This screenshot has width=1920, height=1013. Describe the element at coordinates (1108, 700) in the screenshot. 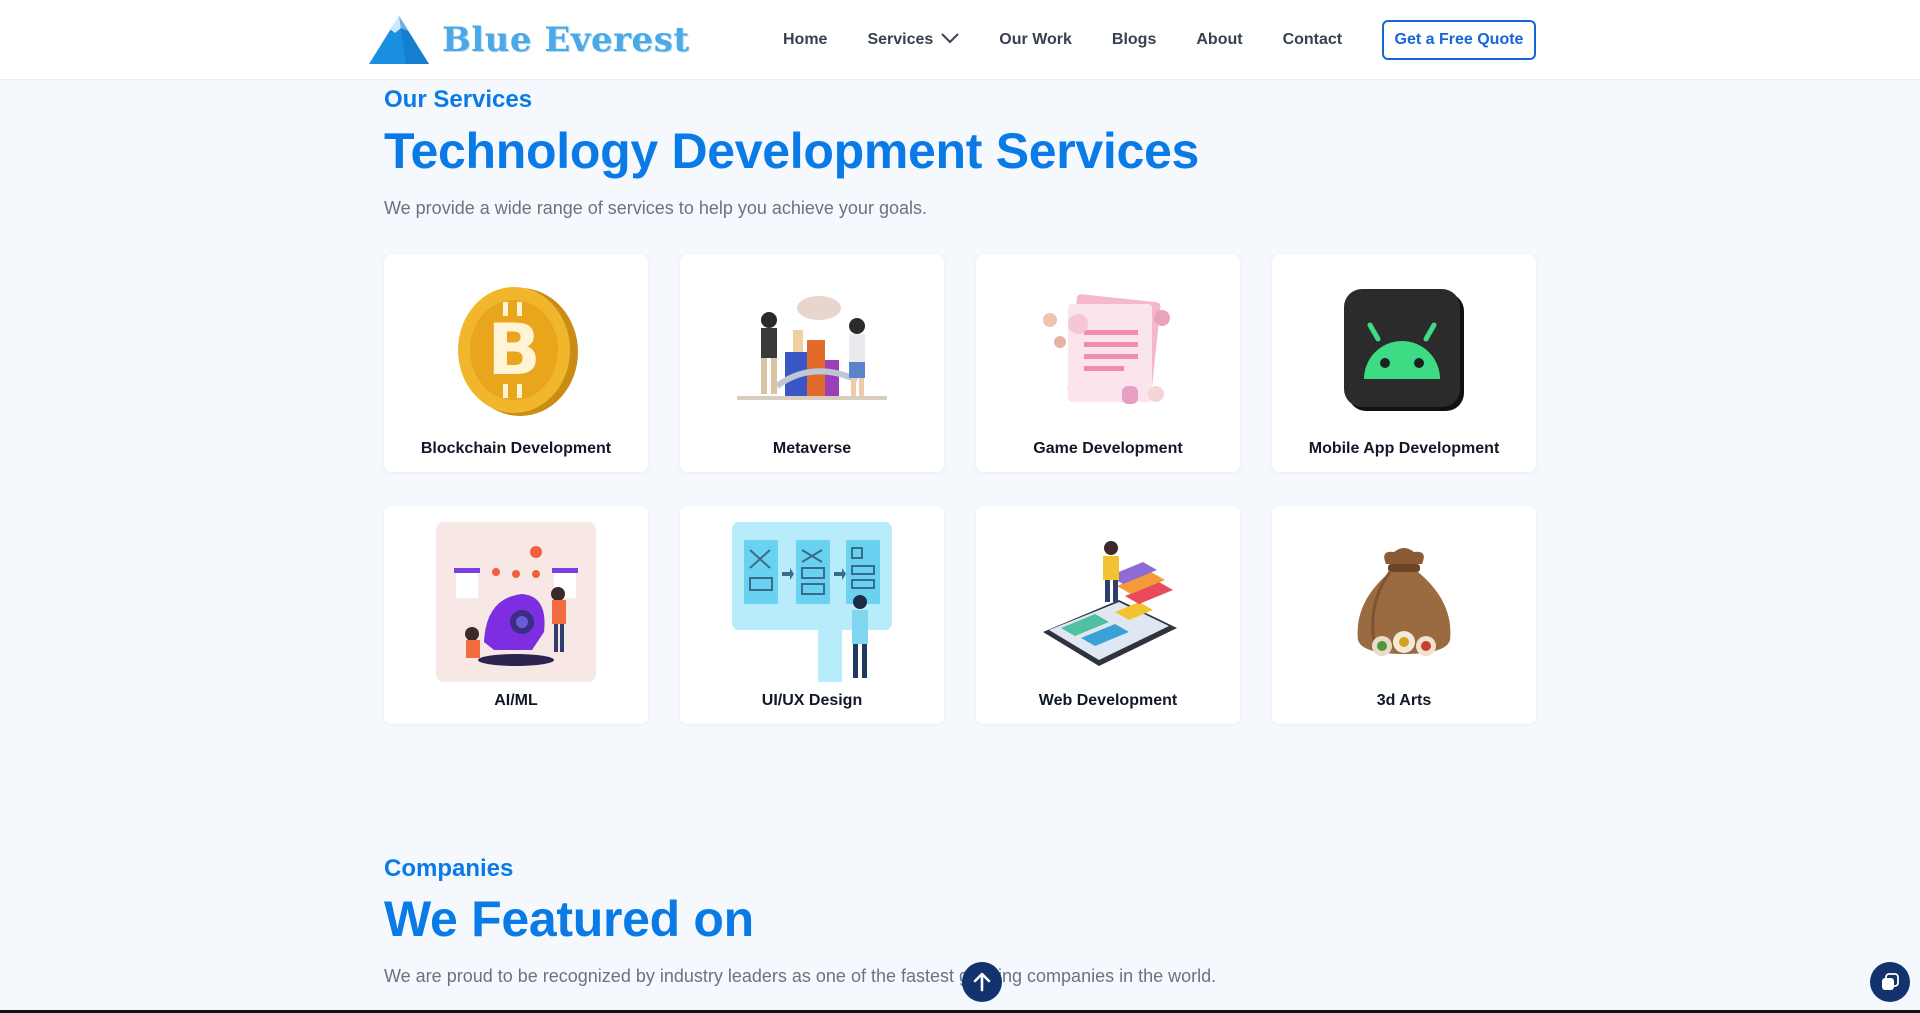

I see `service-card-label: Web Development` at that location.